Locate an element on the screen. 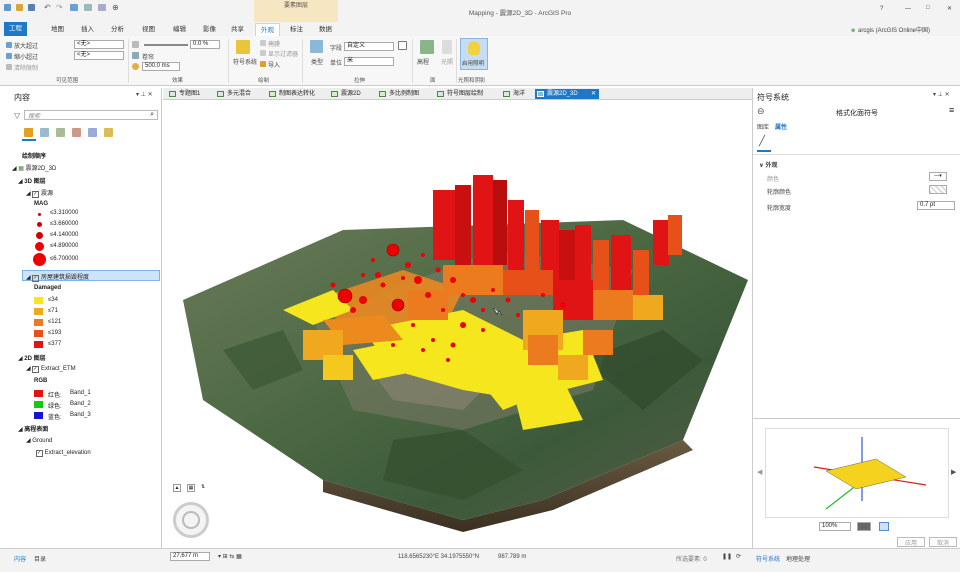 This screenshot has height=572, width=960. preview-background-icon is located at coordinates (864, 526).